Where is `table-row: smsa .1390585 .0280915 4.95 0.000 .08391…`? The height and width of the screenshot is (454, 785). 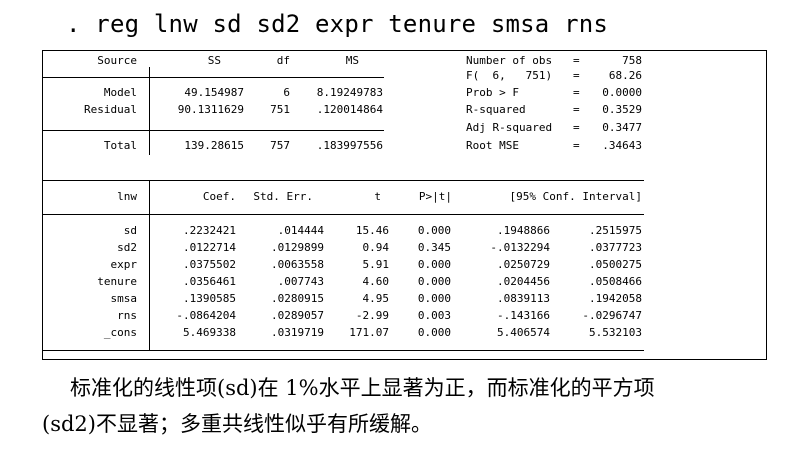 table-row: smsa .1390585 .0280915 4.95 0.000 .08391… is located at coordinates (343, 298).